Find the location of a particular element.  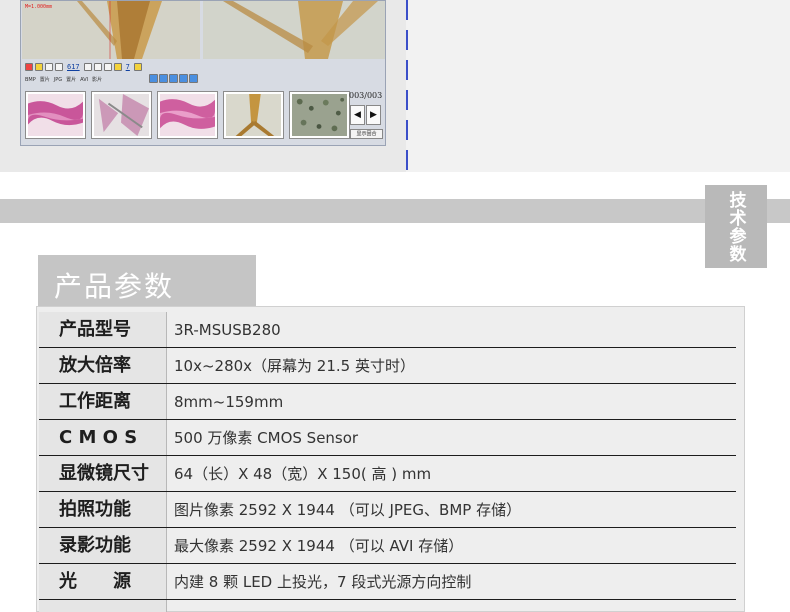

scale-label: M=1.000mm is located at coordinates (39, 7).